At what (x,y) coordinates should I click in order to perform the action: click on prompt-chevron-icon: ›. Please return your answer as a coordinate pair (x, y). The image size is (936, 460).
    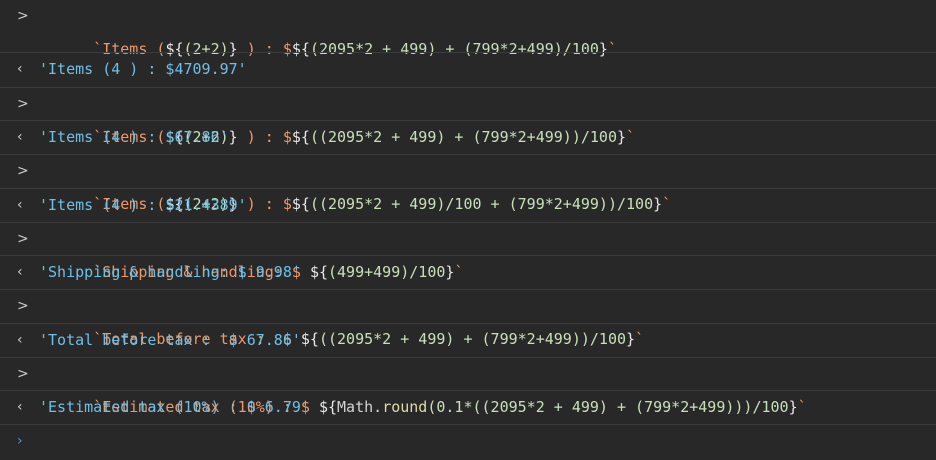
    Looking at the image, I should click on (20, 441).